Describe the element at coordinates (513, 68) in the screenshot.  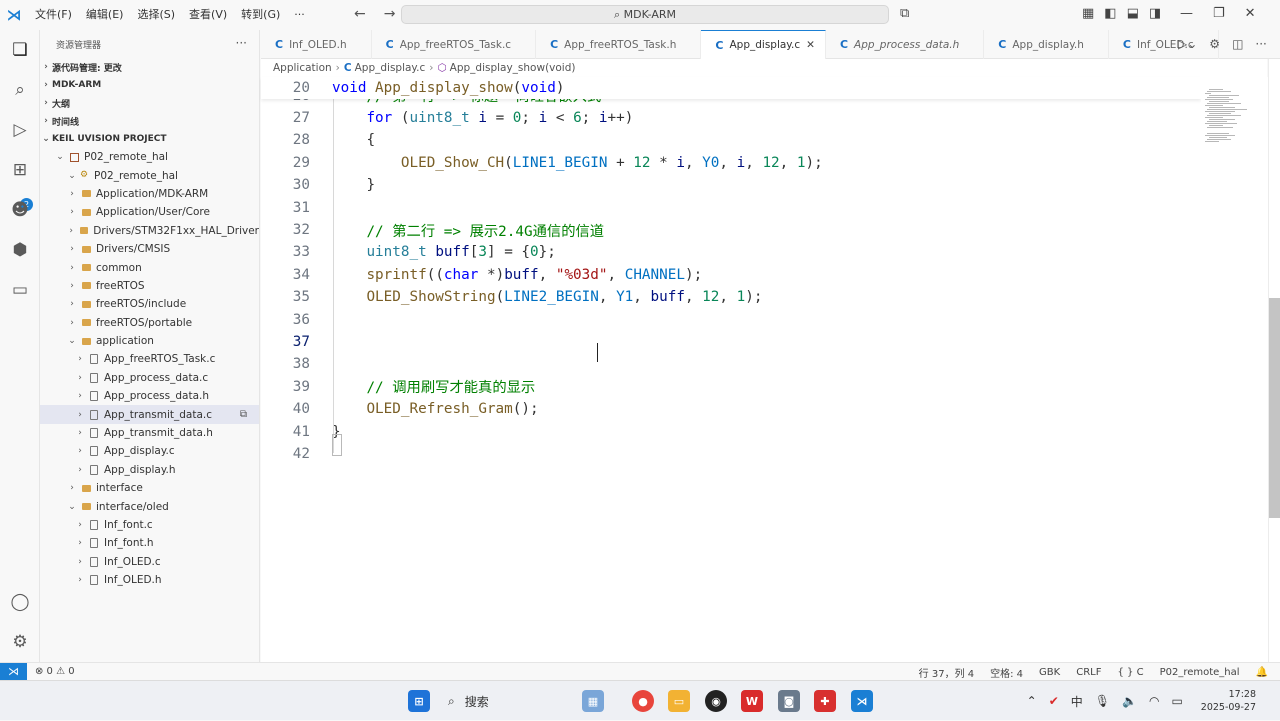
I see `breadcrumb-symbol: App_display_show(void)` at that location.